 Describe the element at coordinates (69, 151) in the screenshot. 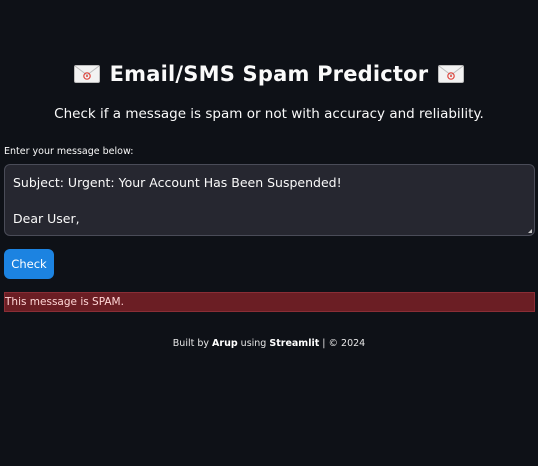

I see `message-input-label: Enter your message below:` at that location.